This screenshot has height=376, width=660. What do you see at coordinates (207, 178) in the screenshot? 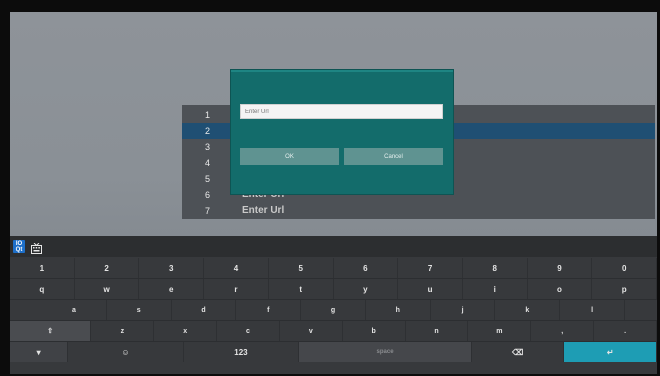
I see `list-item-number: 5` at bounding box center [207, 178].